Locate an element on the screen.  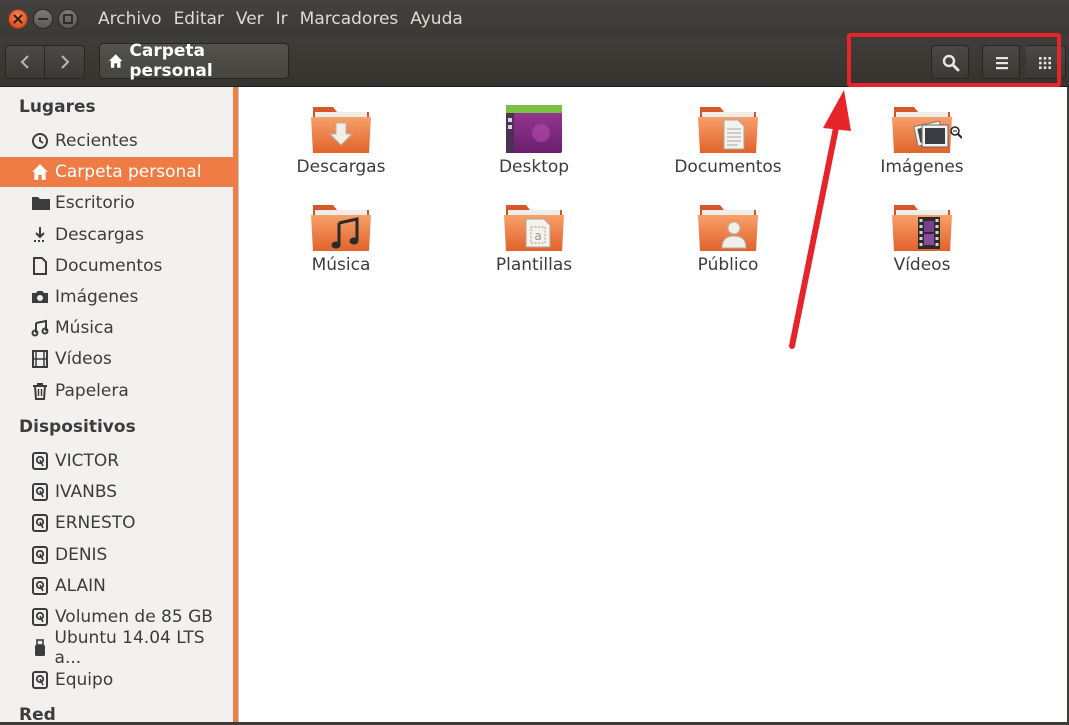
svg-text: a is located at coordinates (537, 236).